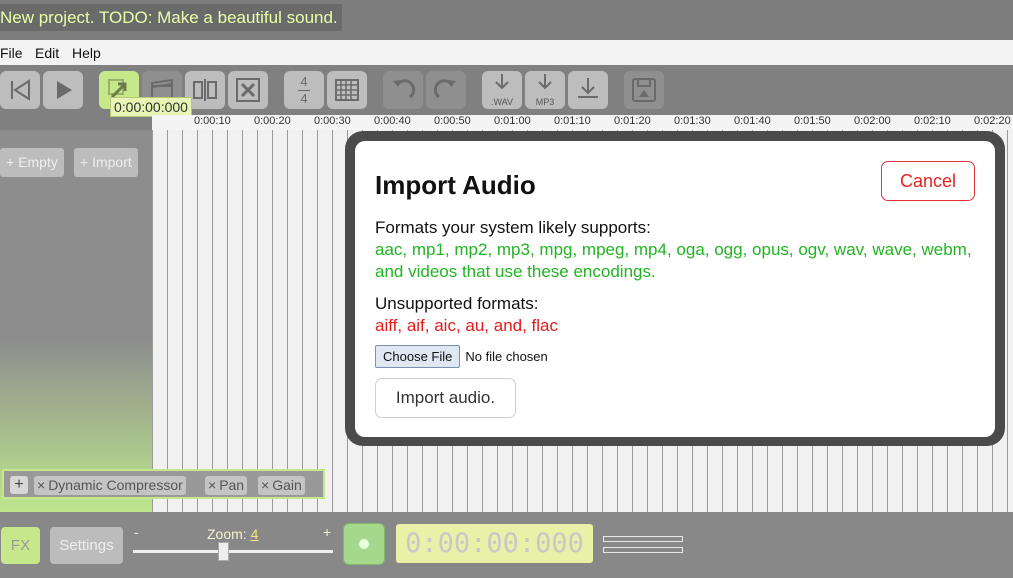 This screenshot has width=1013, height=578. I want to click on add-effect-button: +, so click(19, 485).